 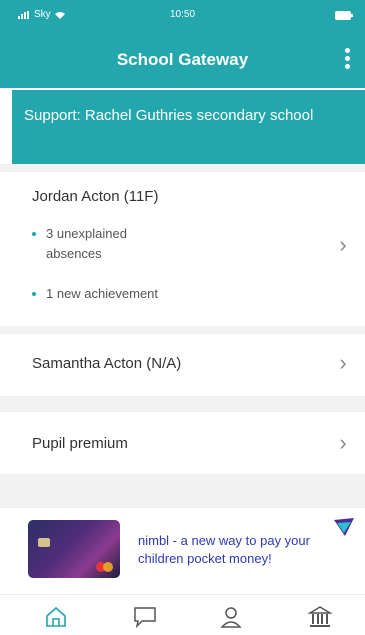 I want to click on home-icon, so click(x=56, y=616).